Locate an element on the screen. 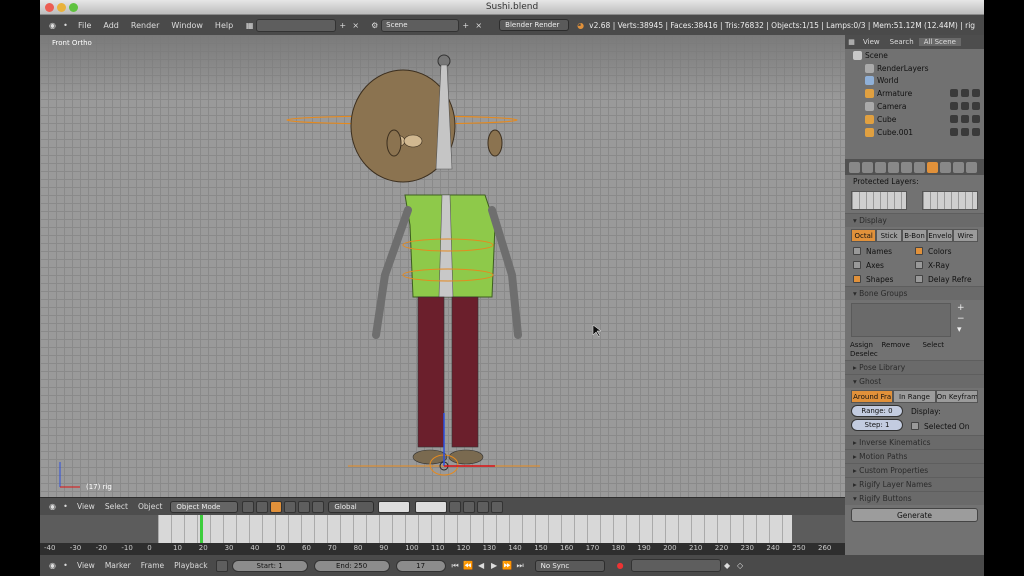 The height and width of the screenshot is (576, 1024). world-tab-icon is located at coordinates (880, 167).